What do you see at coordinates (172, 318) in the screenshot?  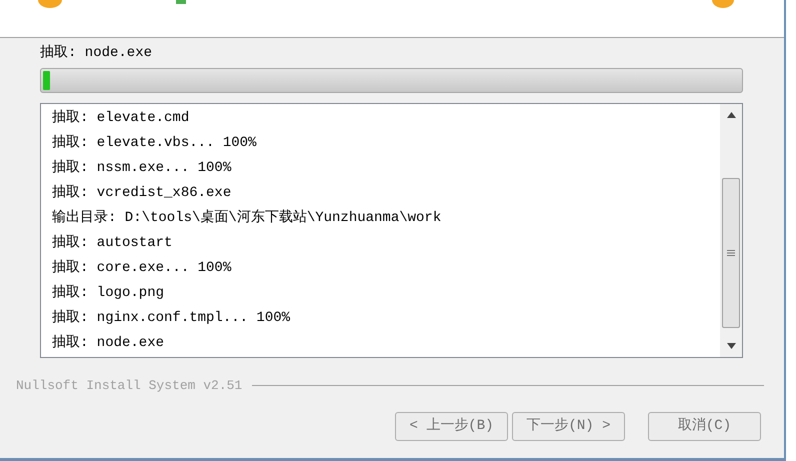 I see `log-line: 抽取: nginx.conf.tmpl... 100%` at bounding box center [172, 318].